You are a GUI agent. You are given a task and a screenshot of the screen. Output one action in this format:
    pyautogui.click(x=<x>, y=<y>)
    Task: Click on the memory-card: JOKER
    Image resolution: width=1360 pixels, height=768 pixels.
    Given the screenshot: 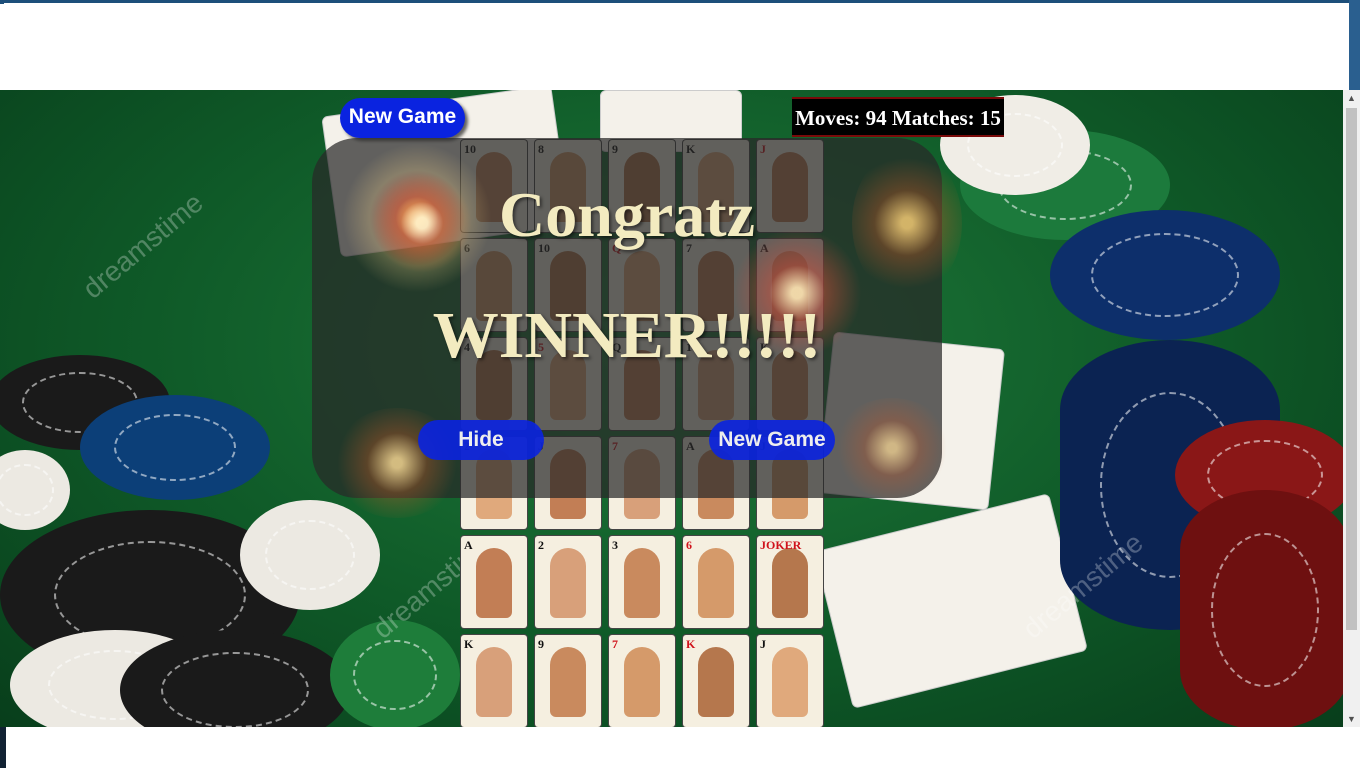 What is the action you would take?
    pyautogui.click(x=790, y=582)
    